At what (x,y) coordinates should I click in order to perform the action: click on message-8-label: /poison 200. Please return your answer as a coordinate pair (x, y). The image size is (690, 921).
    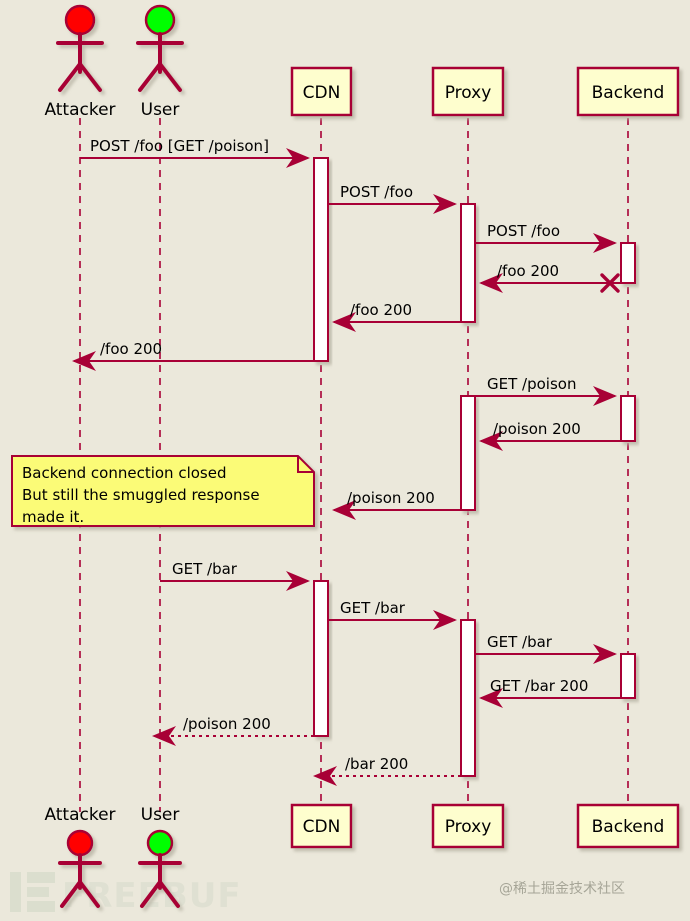
    Looking at the image, I should click on (537, 429).